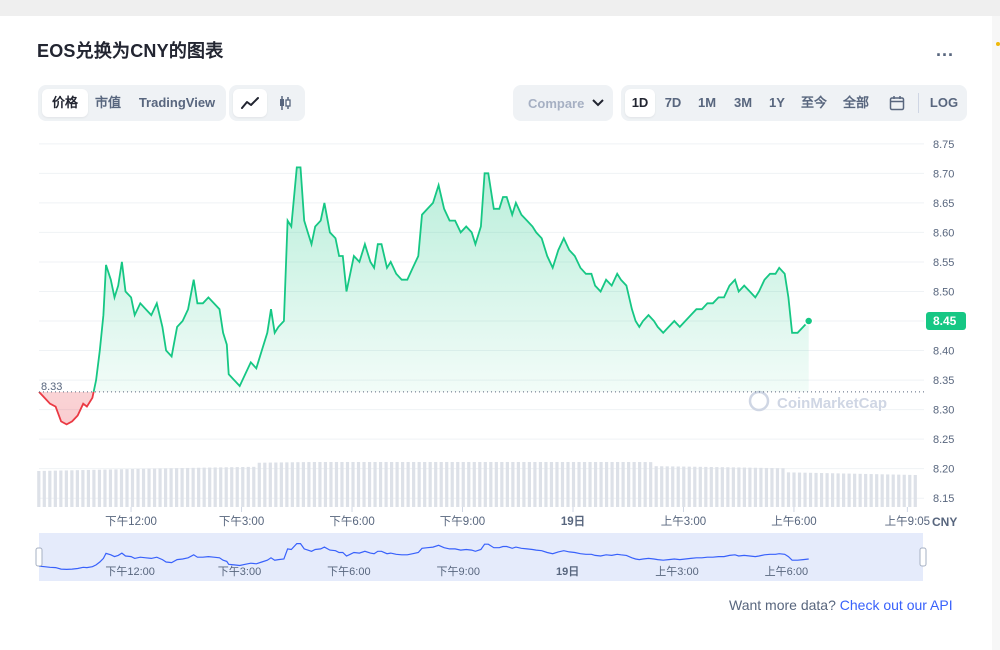 This screenshot has width=1000, height=650. What do you see at coordinates (351, 521) in the screenshot?
I see `x-tick-label-2: 下午6:00` at bounding box center [351, 521].